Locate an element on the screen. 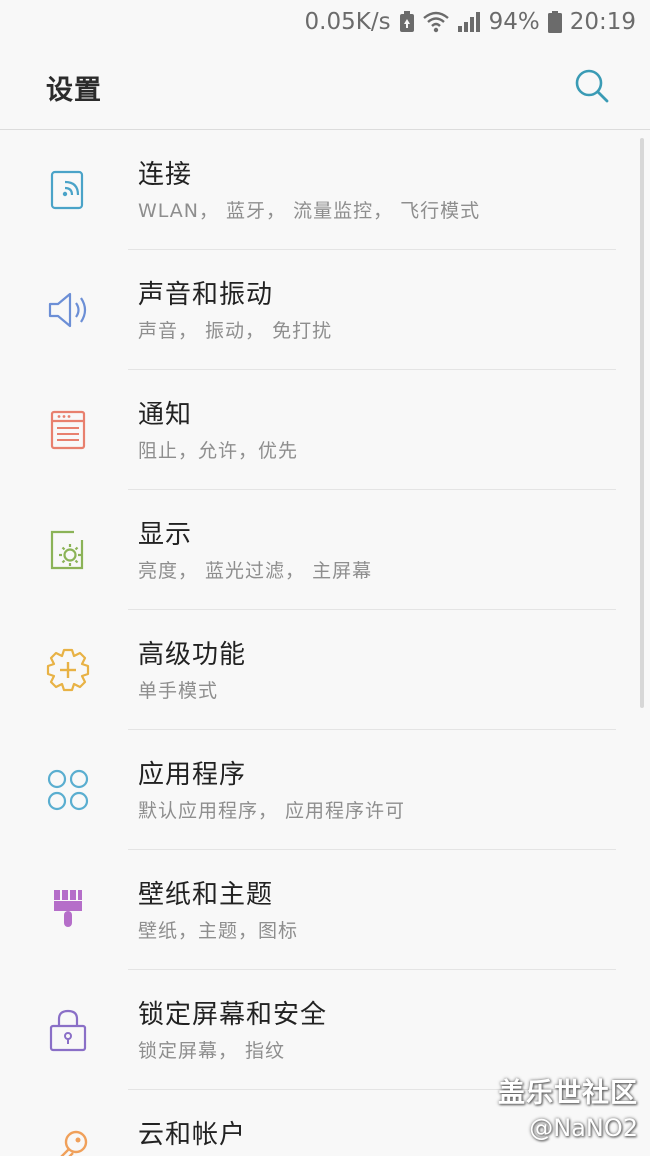  page-title: 设置 is located at coordinates (74, 90).